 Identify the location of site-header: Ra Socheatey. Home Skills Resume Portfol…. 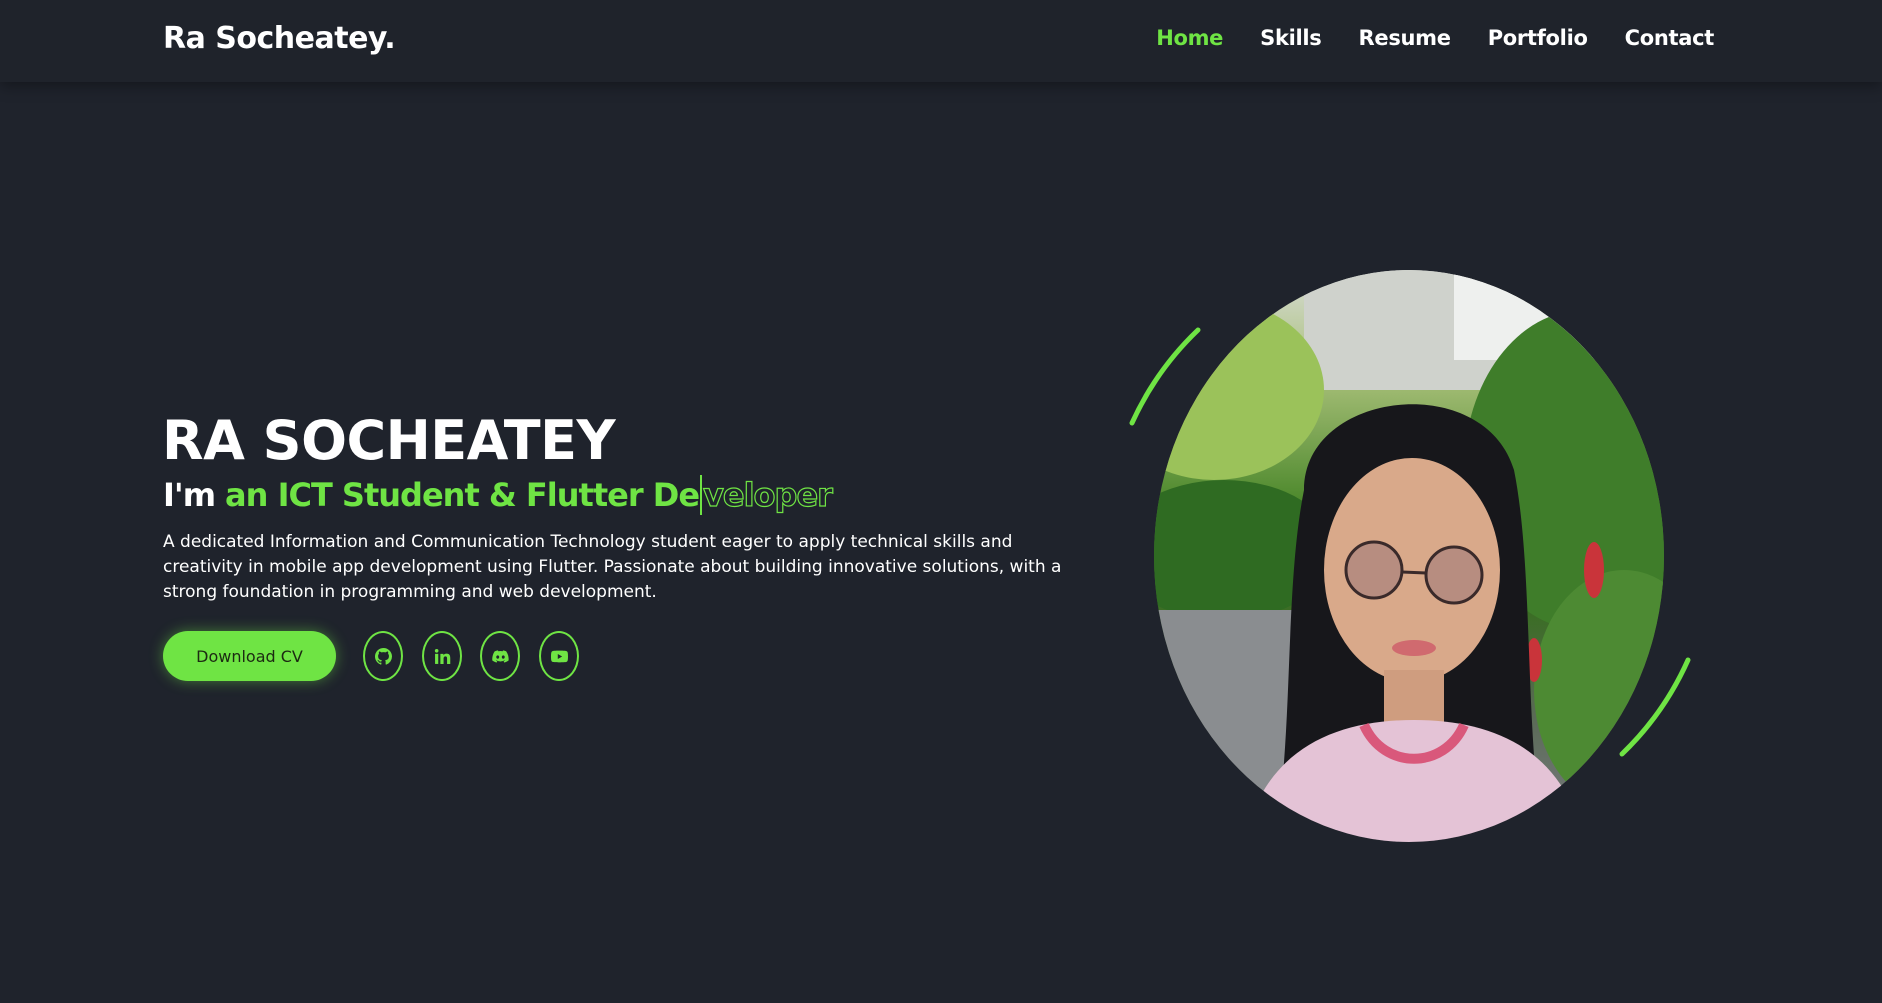
(941, 41).